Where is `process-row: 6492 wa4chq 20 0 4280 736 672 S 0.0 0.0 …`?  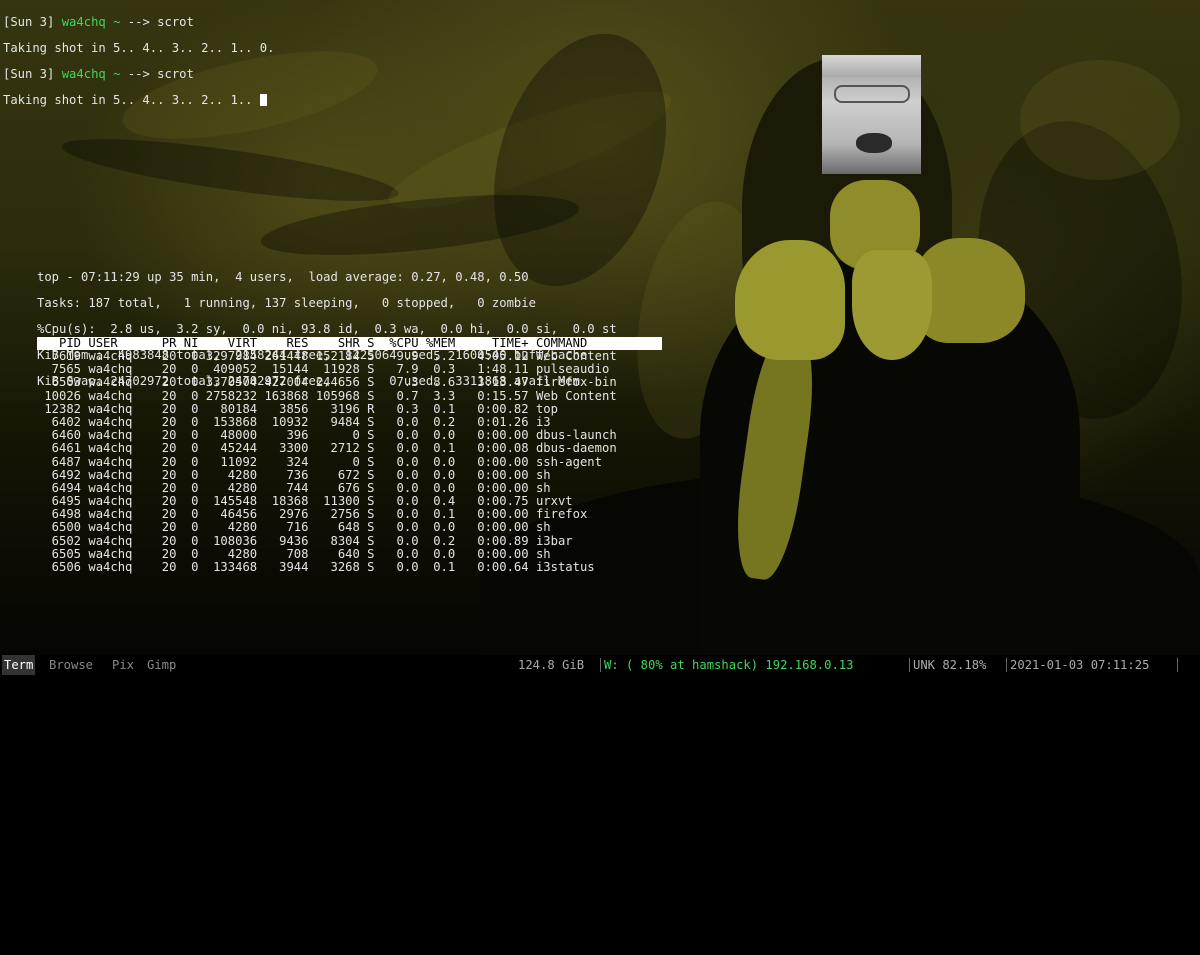
process-row: 6492 wa4chq 20 0 4280 736 672 S 0.0 0.0 … is located at coordinates (294, 474).